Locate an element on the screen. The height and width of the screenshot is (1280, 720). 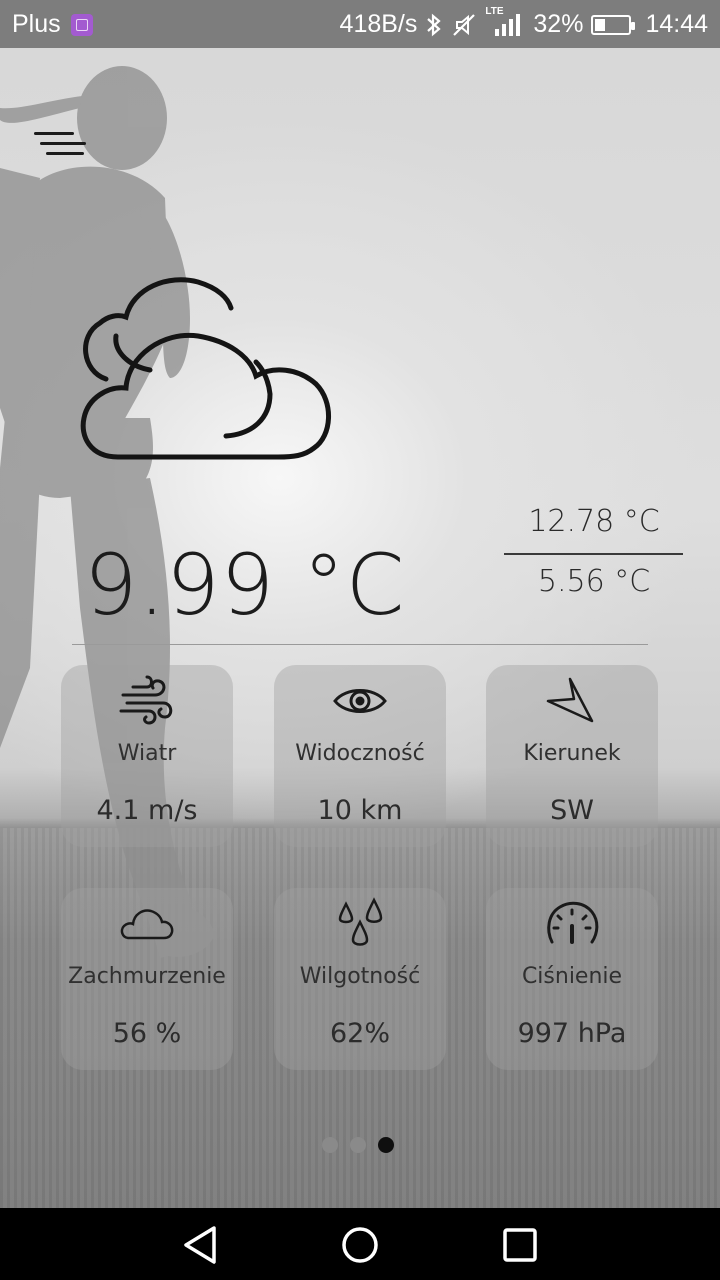
battery-fill is located at coordinates (600, 24).